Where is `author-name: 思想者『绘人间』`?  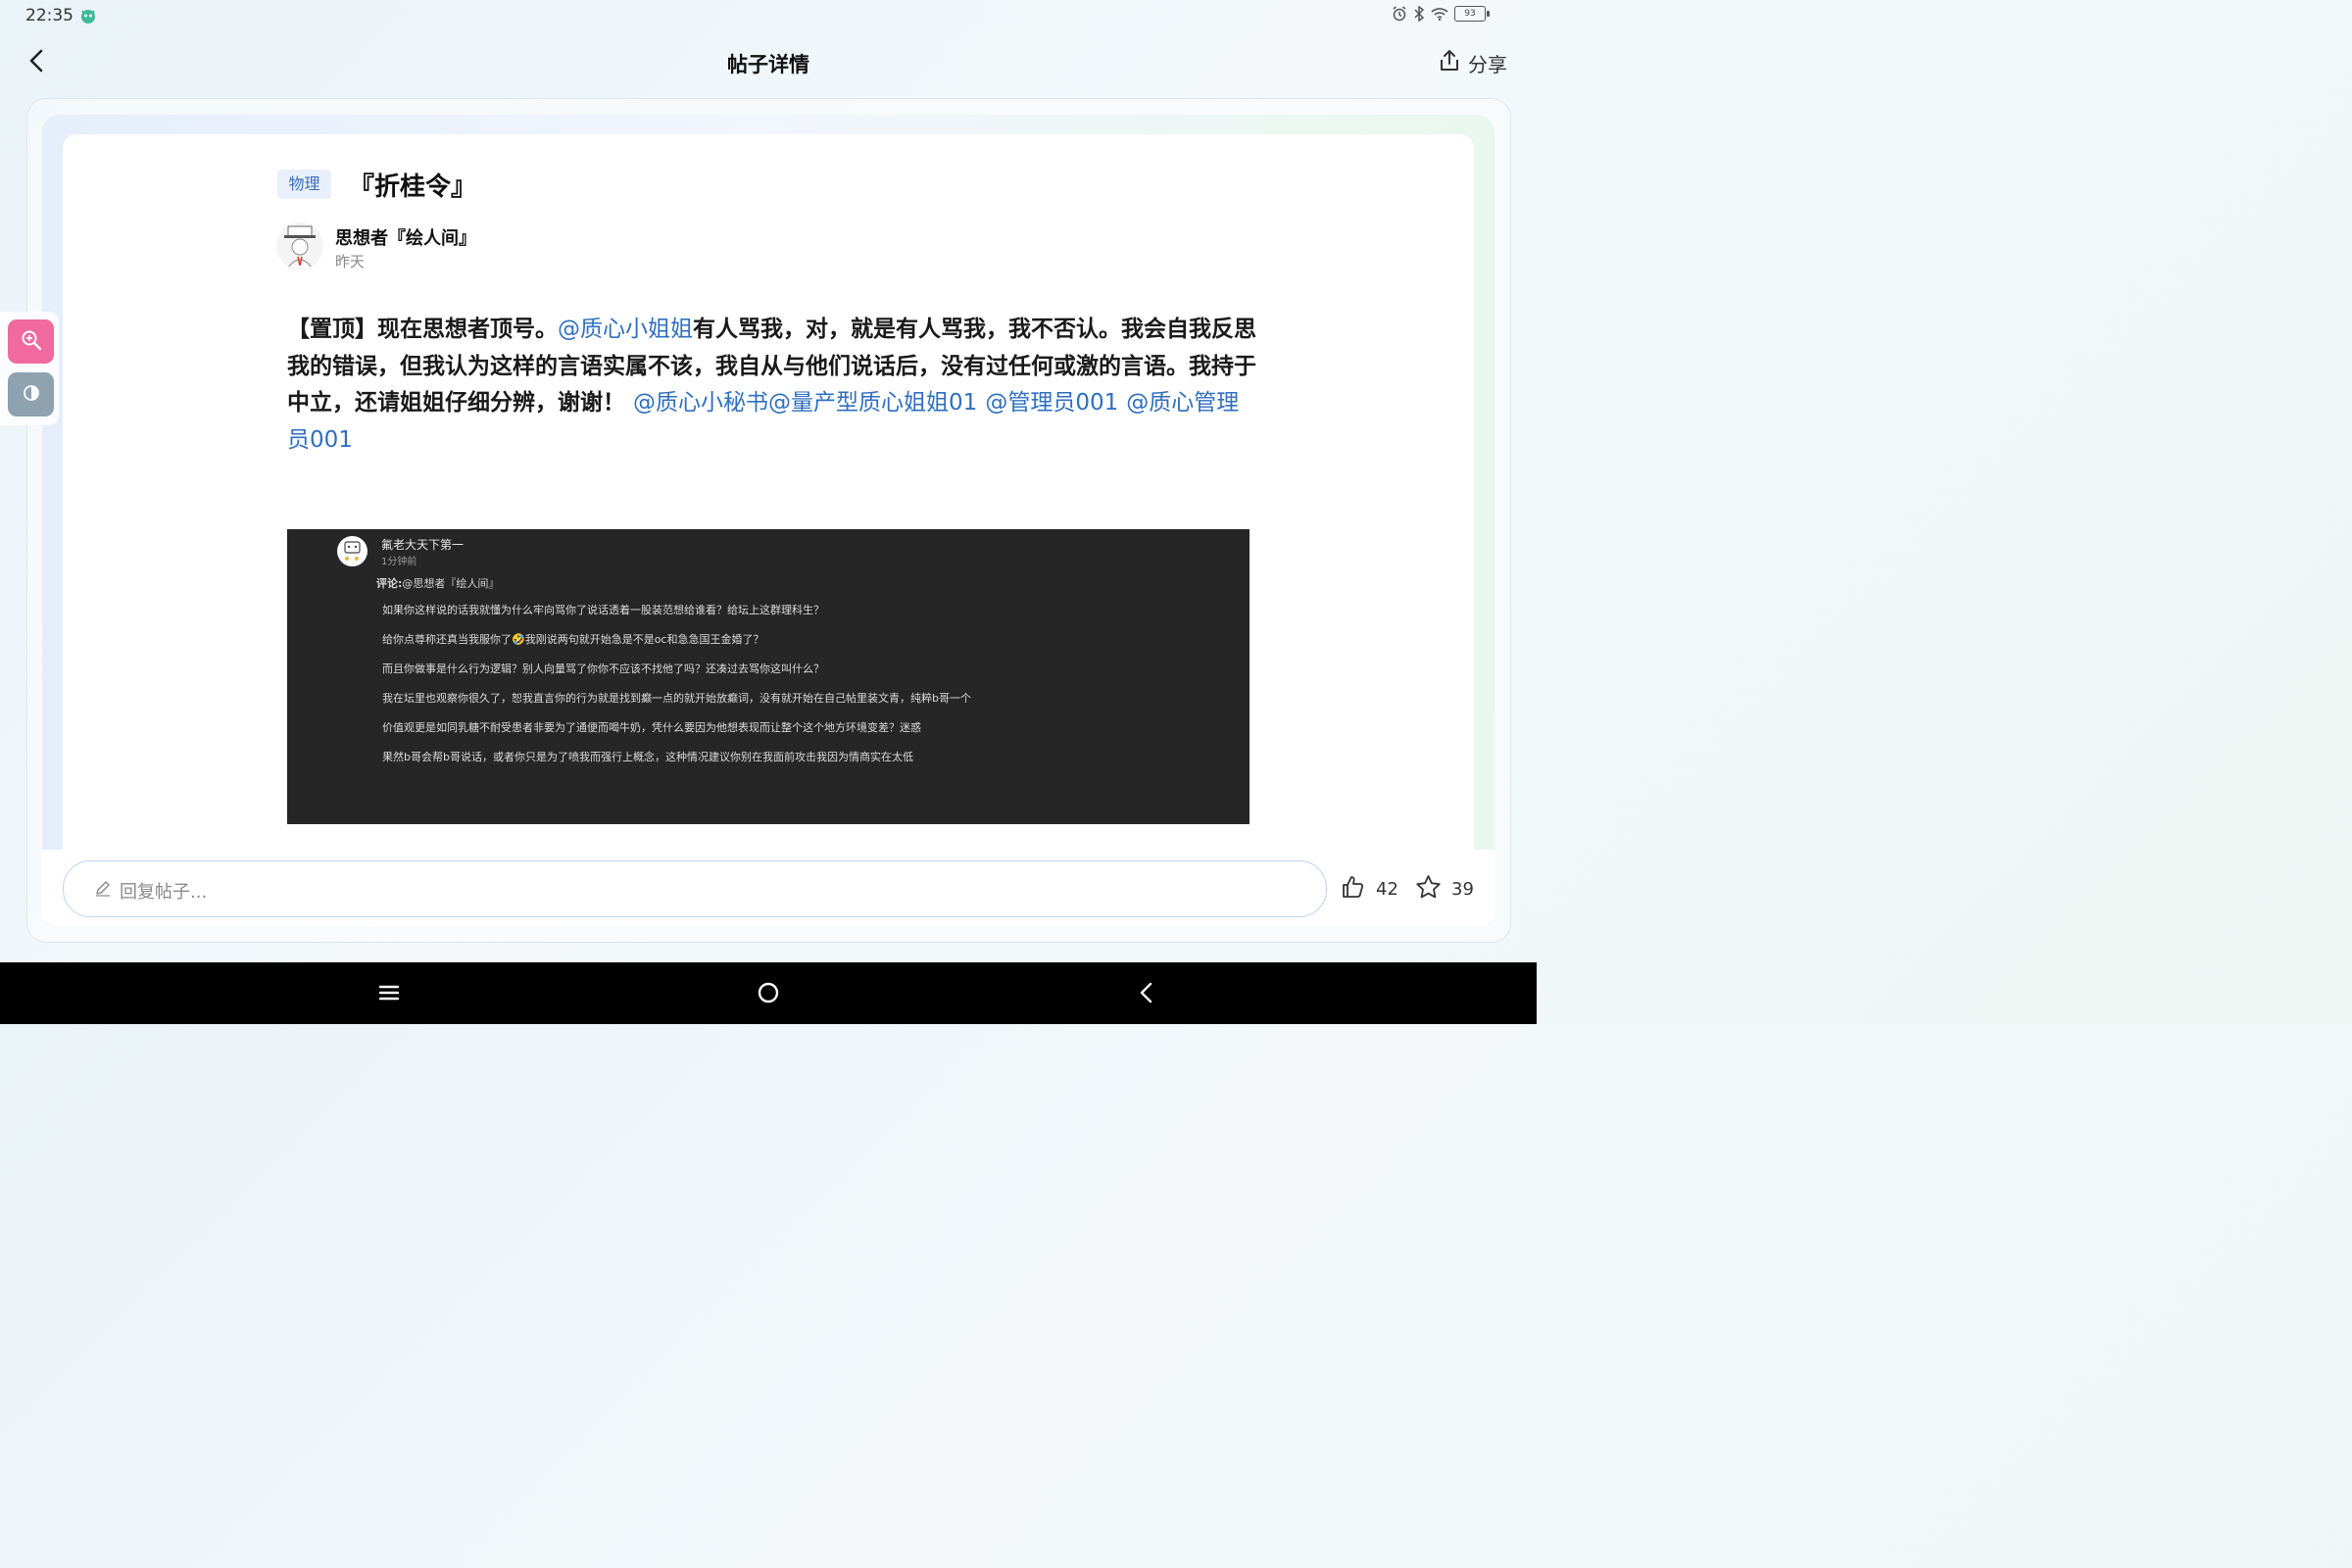
author-name: 思想者『绘人间』 is located at coordinates (405, 237).